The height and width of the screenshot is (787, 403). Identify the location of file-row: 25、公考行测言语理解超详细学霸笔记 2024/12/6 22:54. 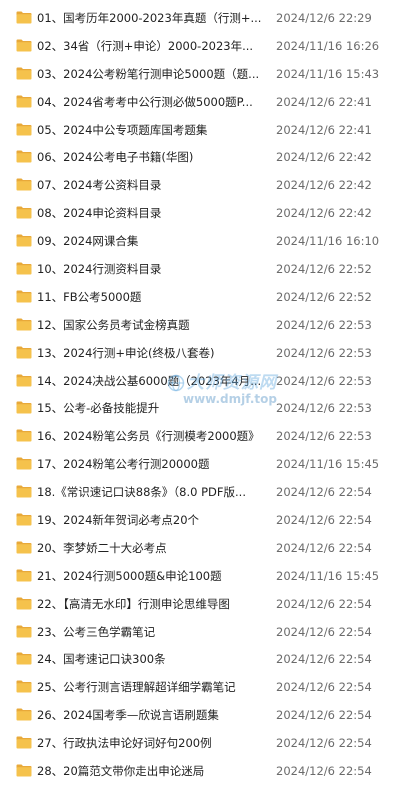
(201, 687).